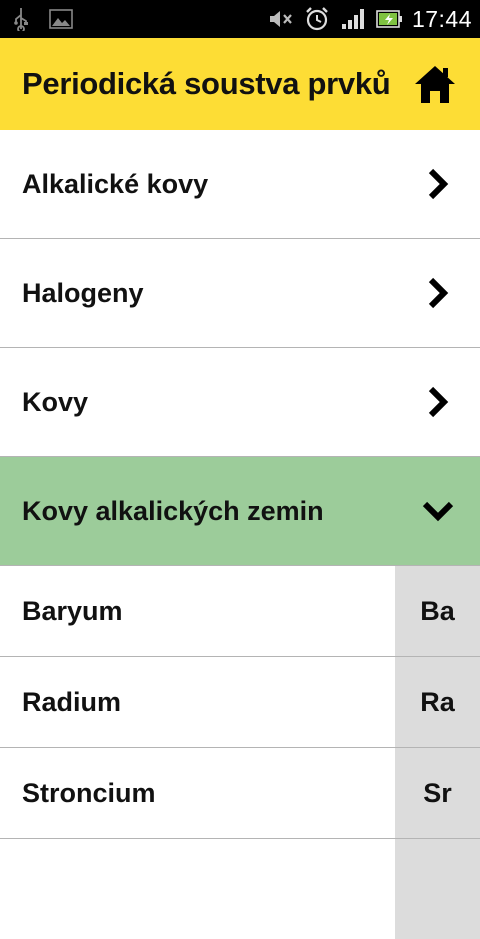  Describe the element at coordinates (437, 793) in the screenshot. I see `element-symbol: Sr` at that location.